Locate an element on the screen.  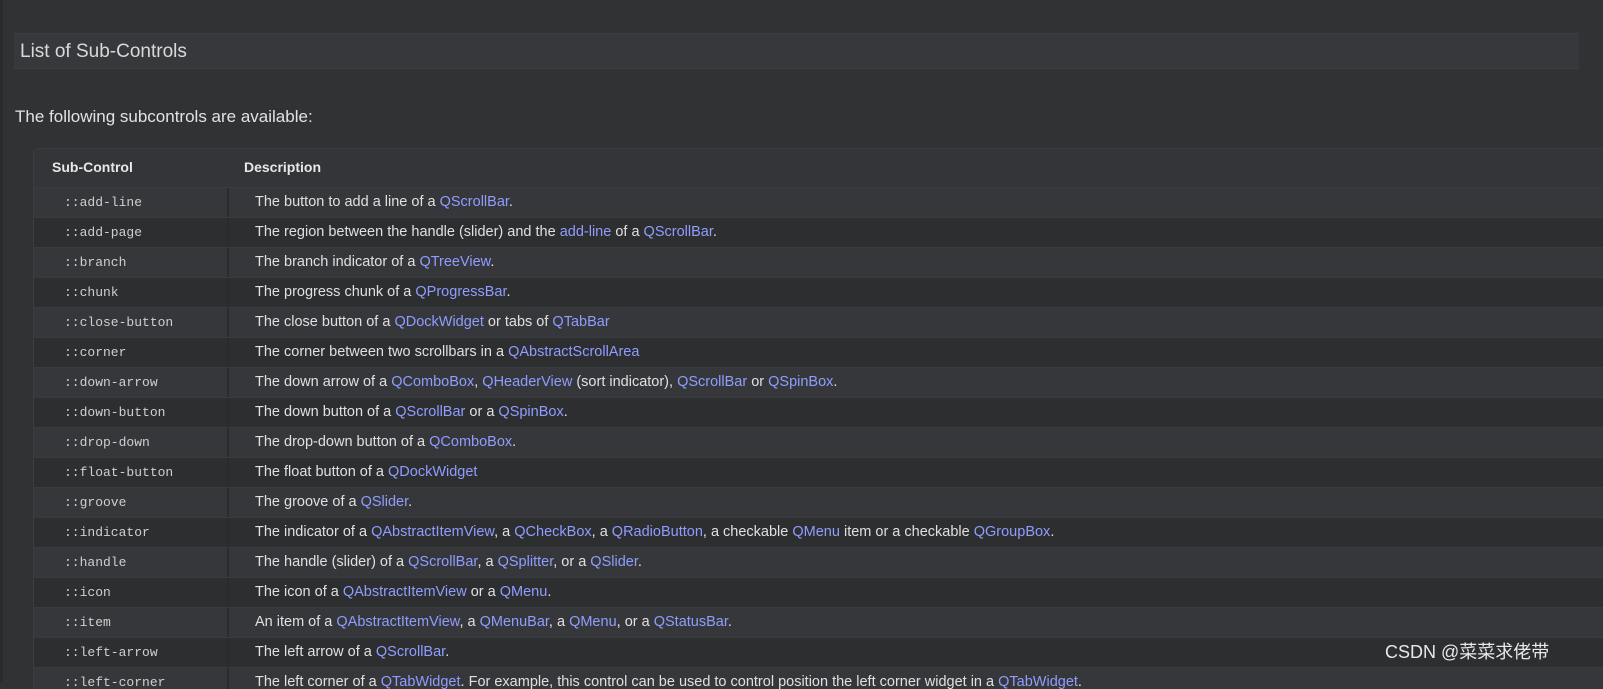
sub-control-cell: ::handle is located at coordinates (133, 562).